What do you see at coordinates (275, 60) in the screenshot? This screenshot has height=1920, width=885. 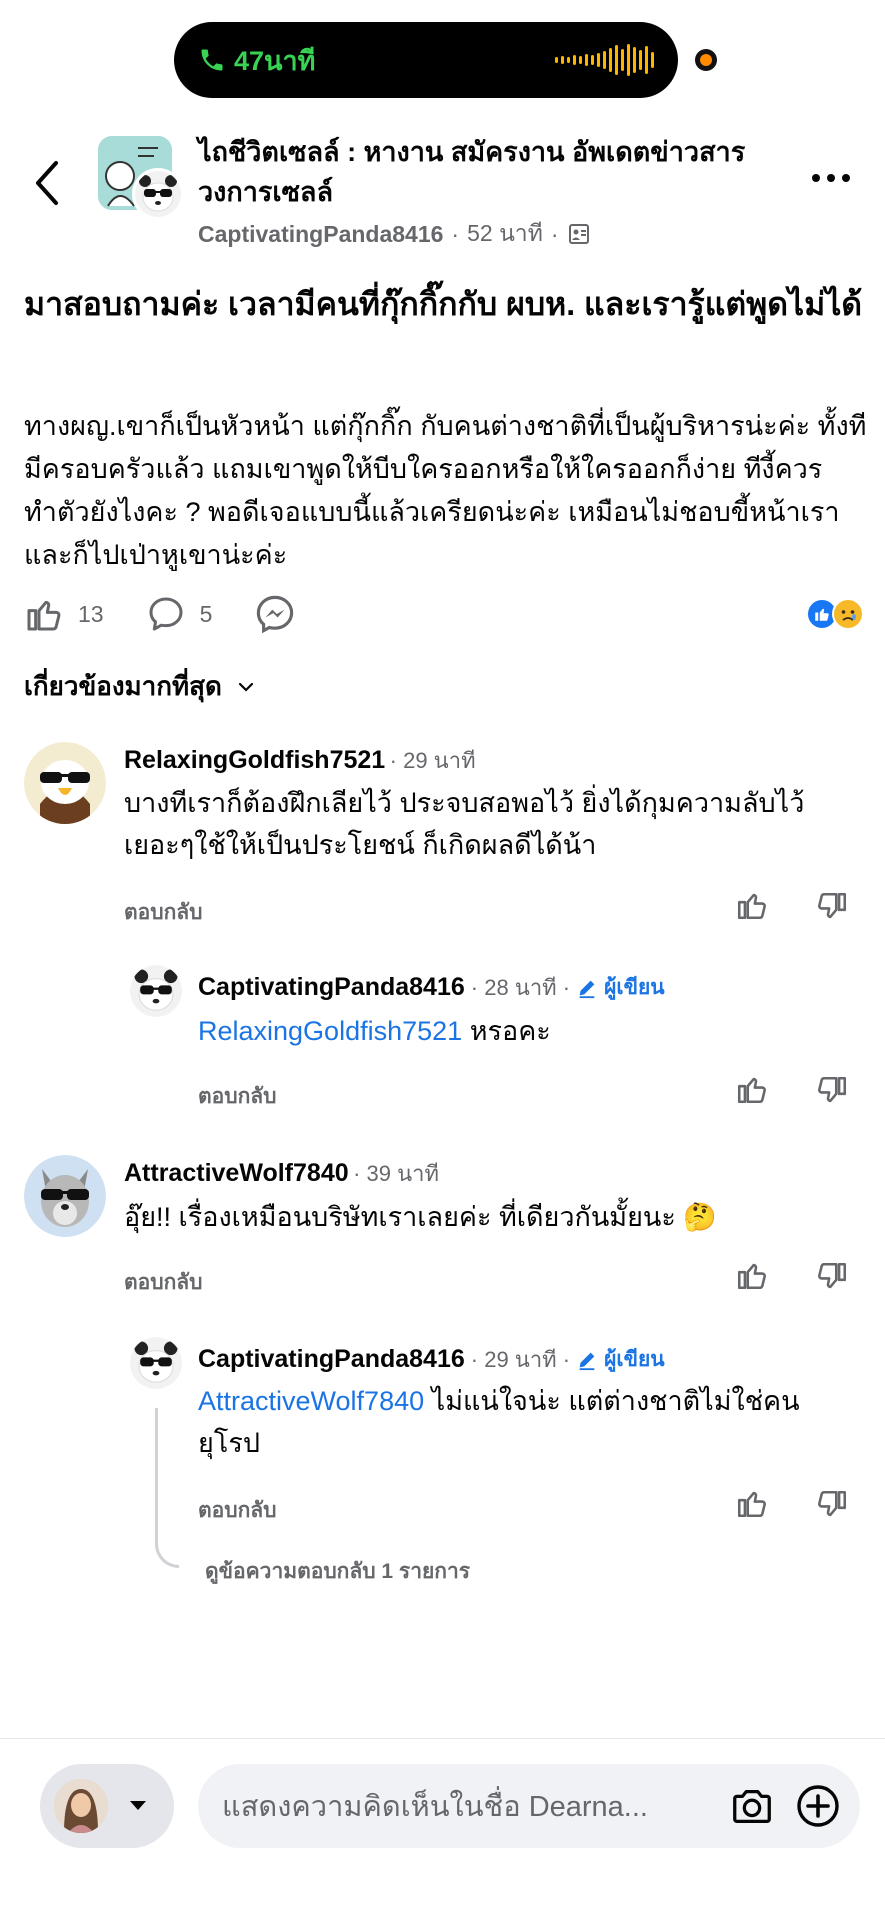 I see `call-duration: 47นาที` at bounding box center [275, 60].